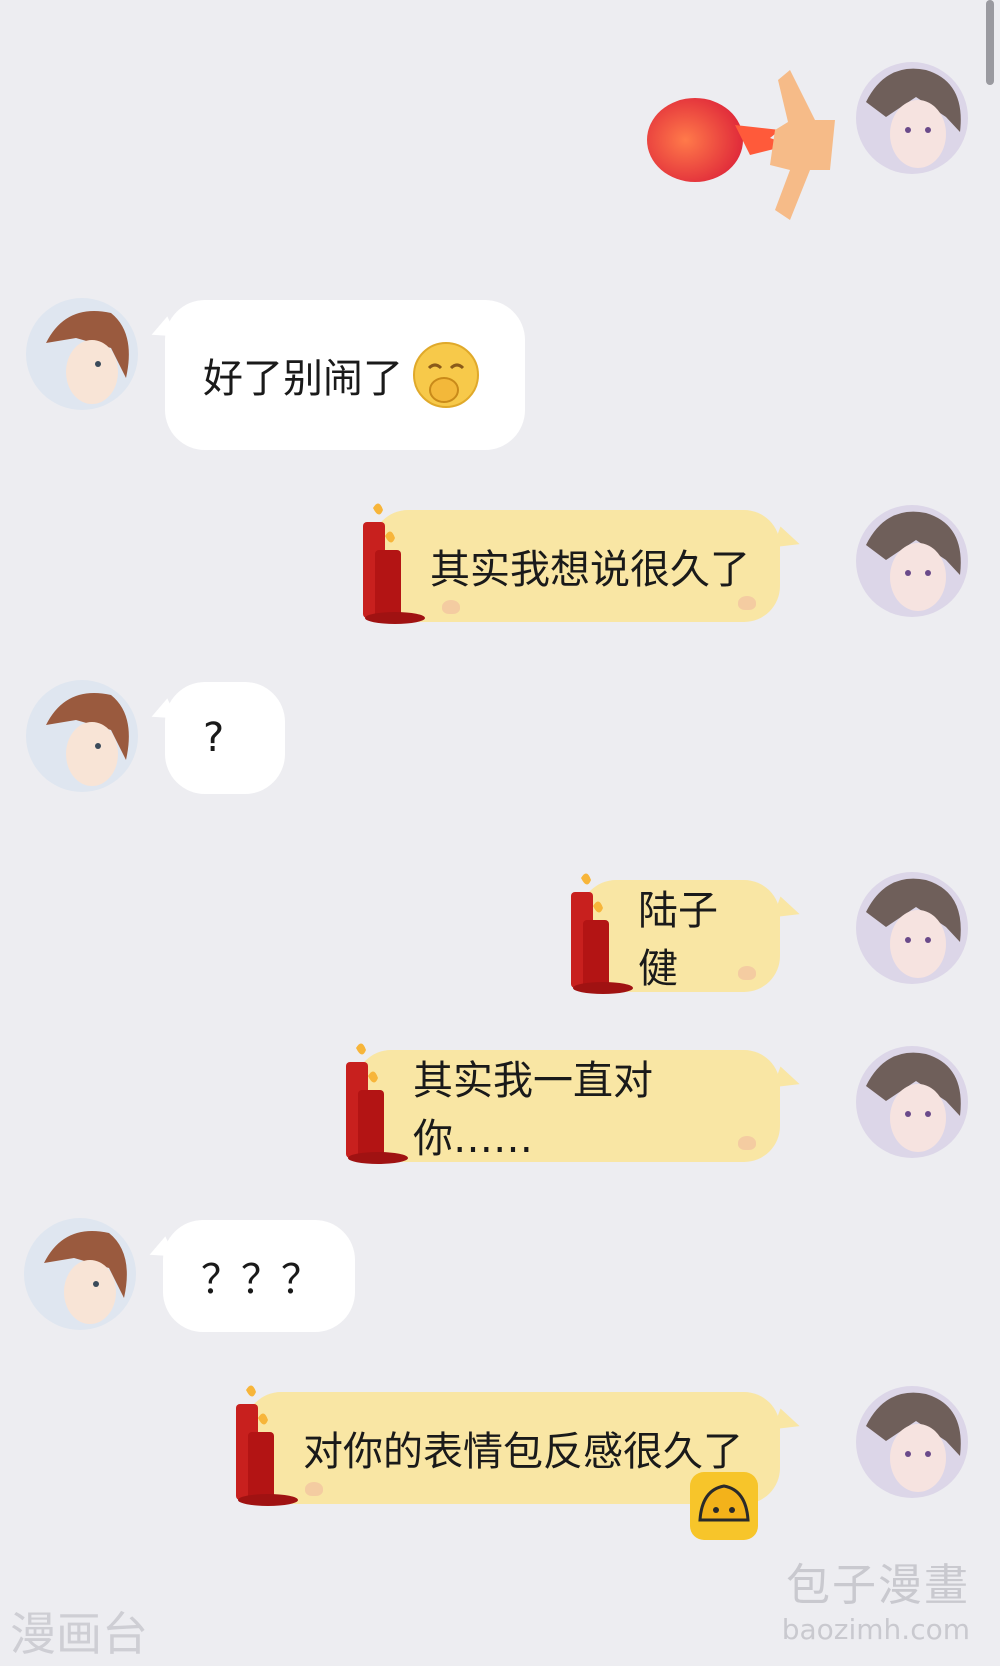 This screenshot has width=1000, height=1666. I want to click on baozi-logo-icon, so click(724, 1506).